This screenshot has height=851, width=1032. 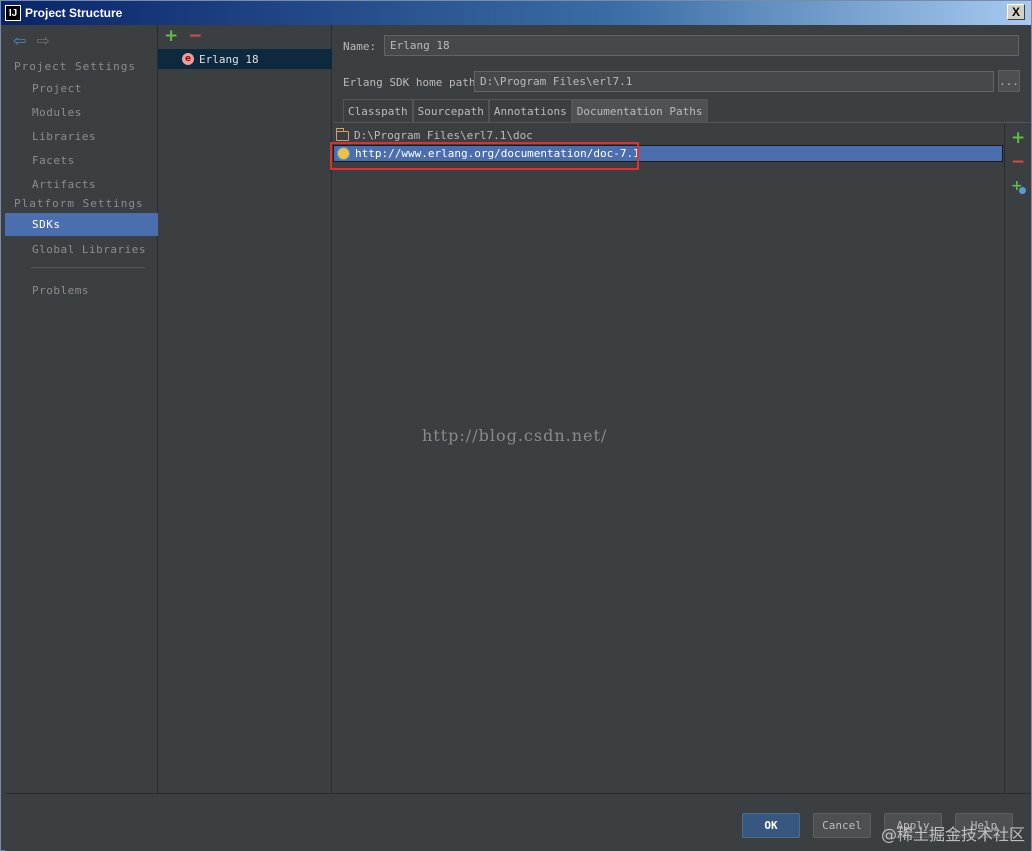 I want to click on window-title: Project Structure, so click(x=74, y=13).